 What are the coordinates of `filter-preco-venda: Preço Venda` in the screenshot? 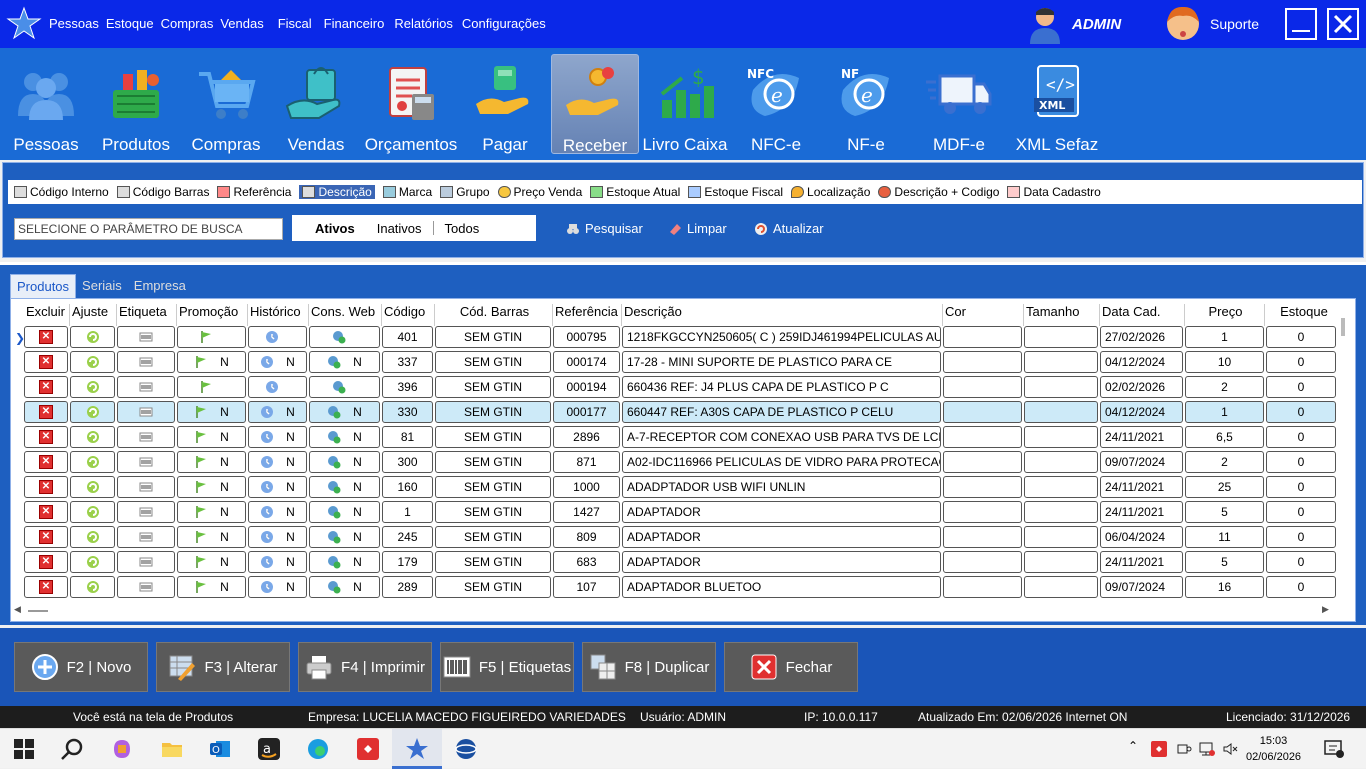 It's located at (539, 192).